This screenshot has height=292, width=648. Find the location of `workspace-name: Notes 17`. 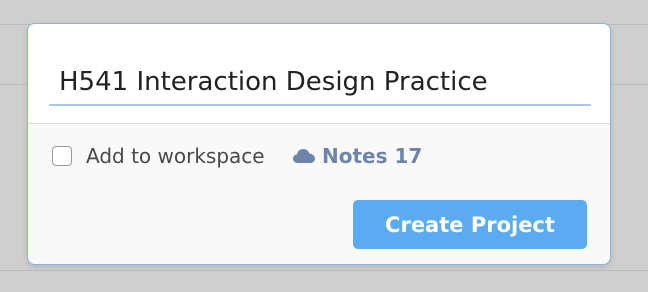

workspace-name: Notes 17 is located at coordinates (372, 156).